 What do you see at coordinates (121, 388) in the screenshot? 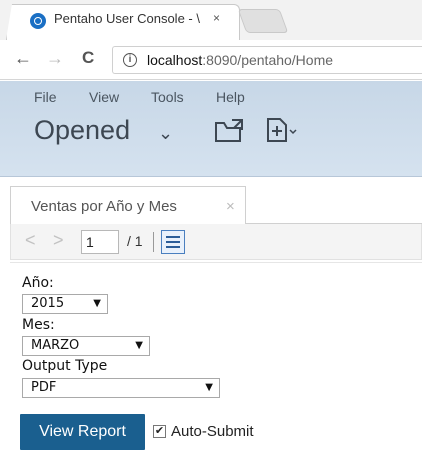
I see `output-type-select: PDF ▼` at bounding box center [121, 388].